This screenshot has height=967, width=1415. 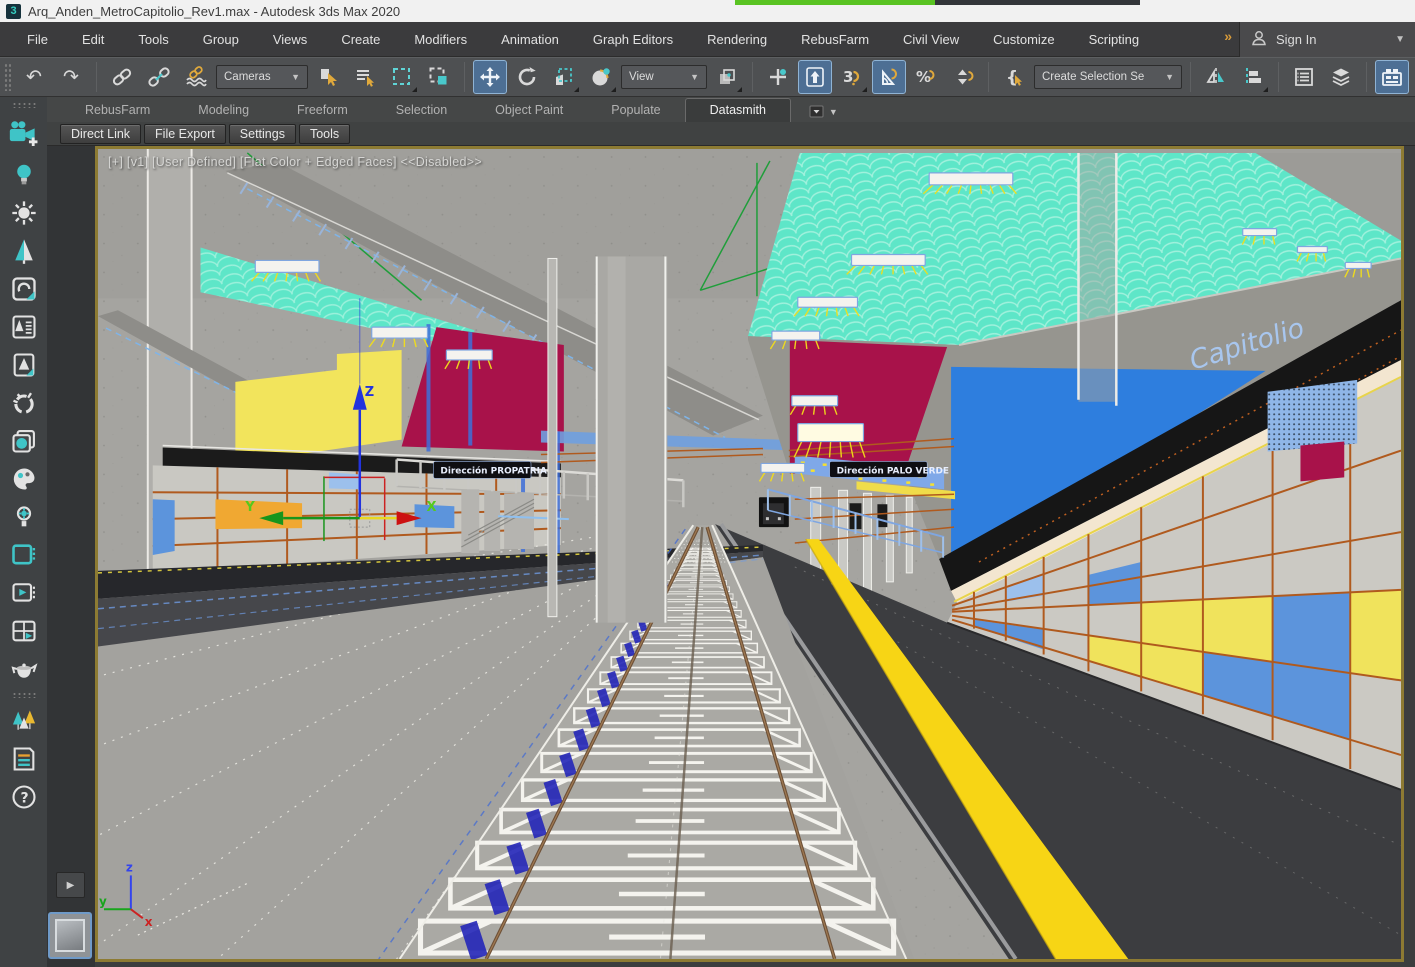 I want to click on align-button, so click(x=1253, y=77).